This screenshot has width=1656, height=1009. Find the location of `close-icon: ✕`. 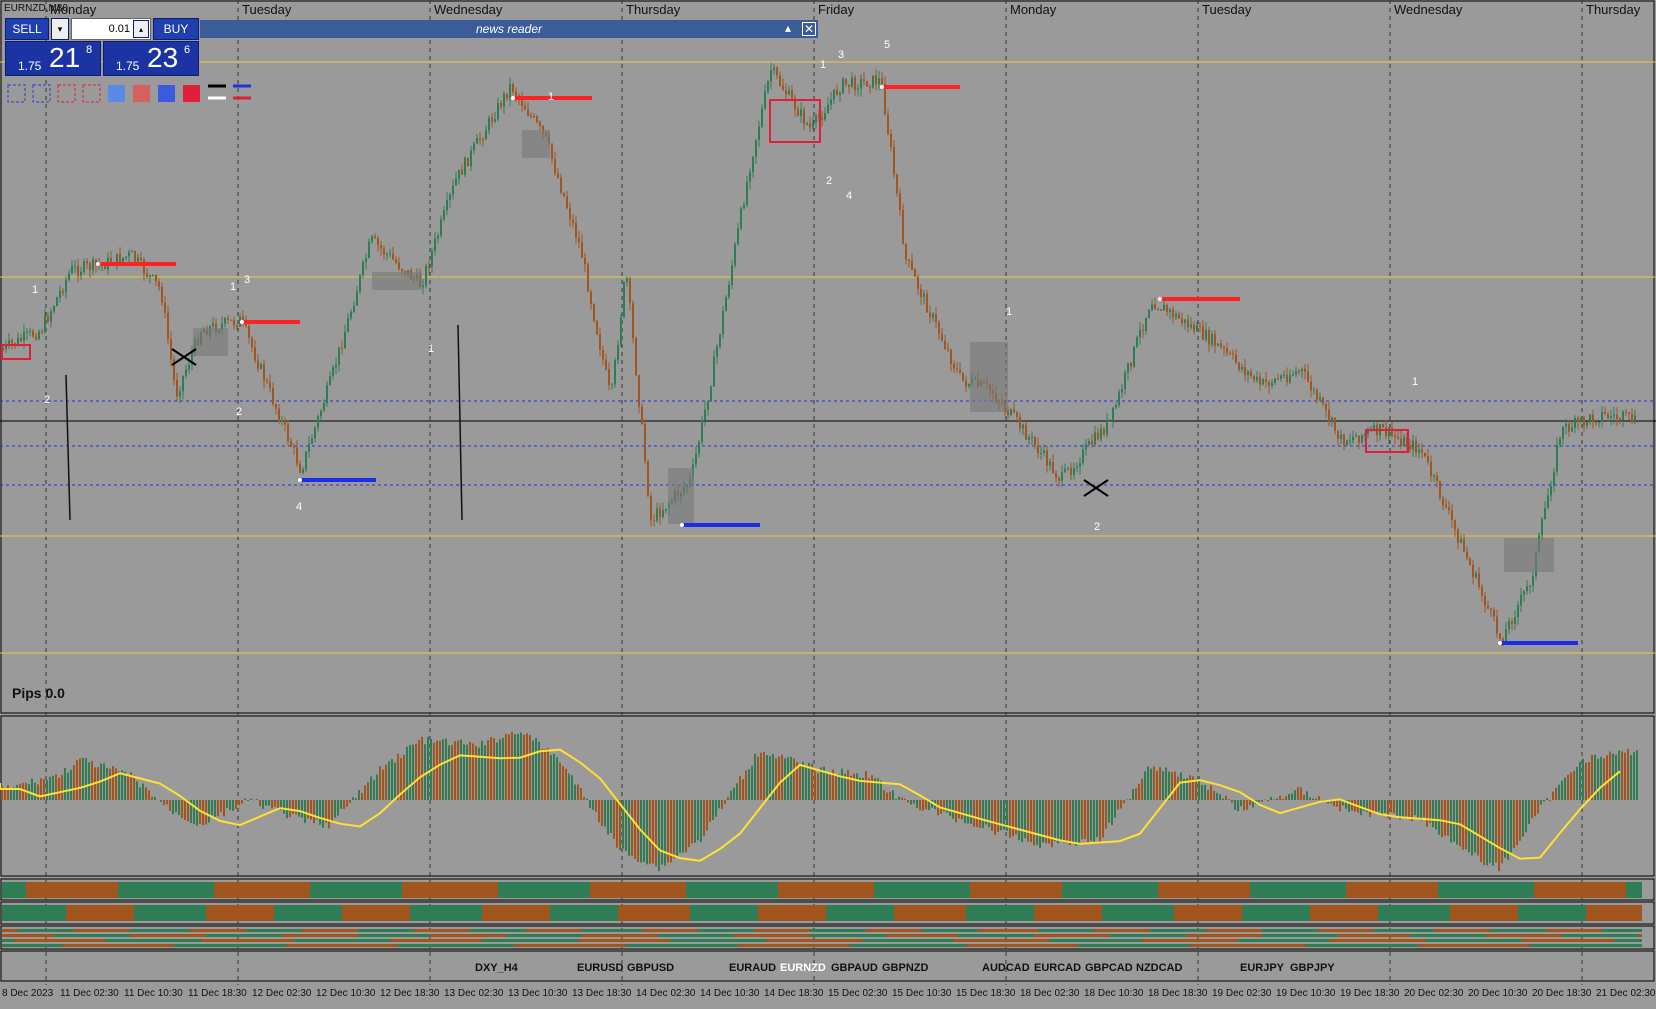

close-icon: ✕ is located at coordinates (809, 29).